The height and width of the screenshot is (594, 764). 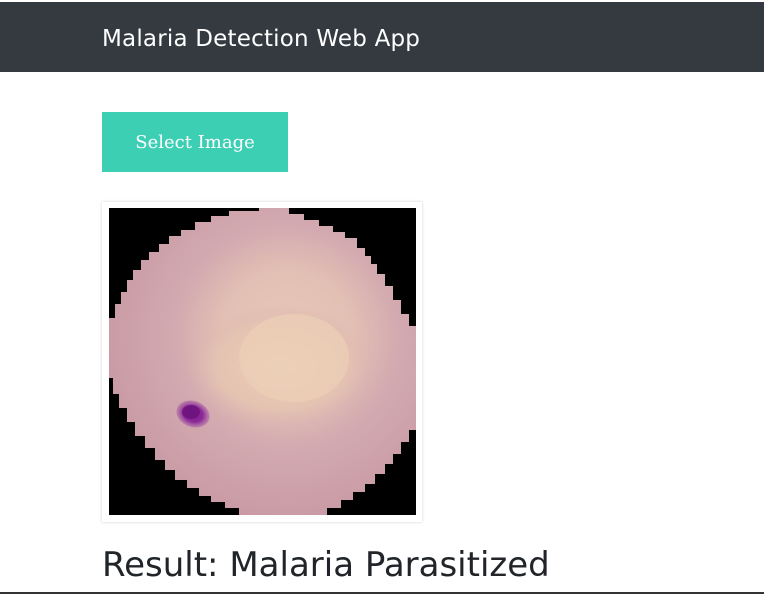 What do you see at coordinates (160, 565) in the screenshot?
I see `result-label: Result:` at bounding box center [160, 565].